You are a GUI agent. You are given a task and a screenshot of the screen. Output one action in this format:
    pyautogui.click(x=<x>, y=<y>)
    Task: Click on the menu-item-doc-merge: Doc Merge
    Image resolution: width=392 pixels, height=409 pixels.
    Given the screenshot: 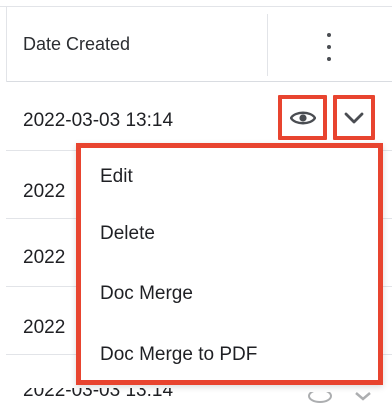 What is the action you would take?
    pyautogui.click(x=146, y=294)
    